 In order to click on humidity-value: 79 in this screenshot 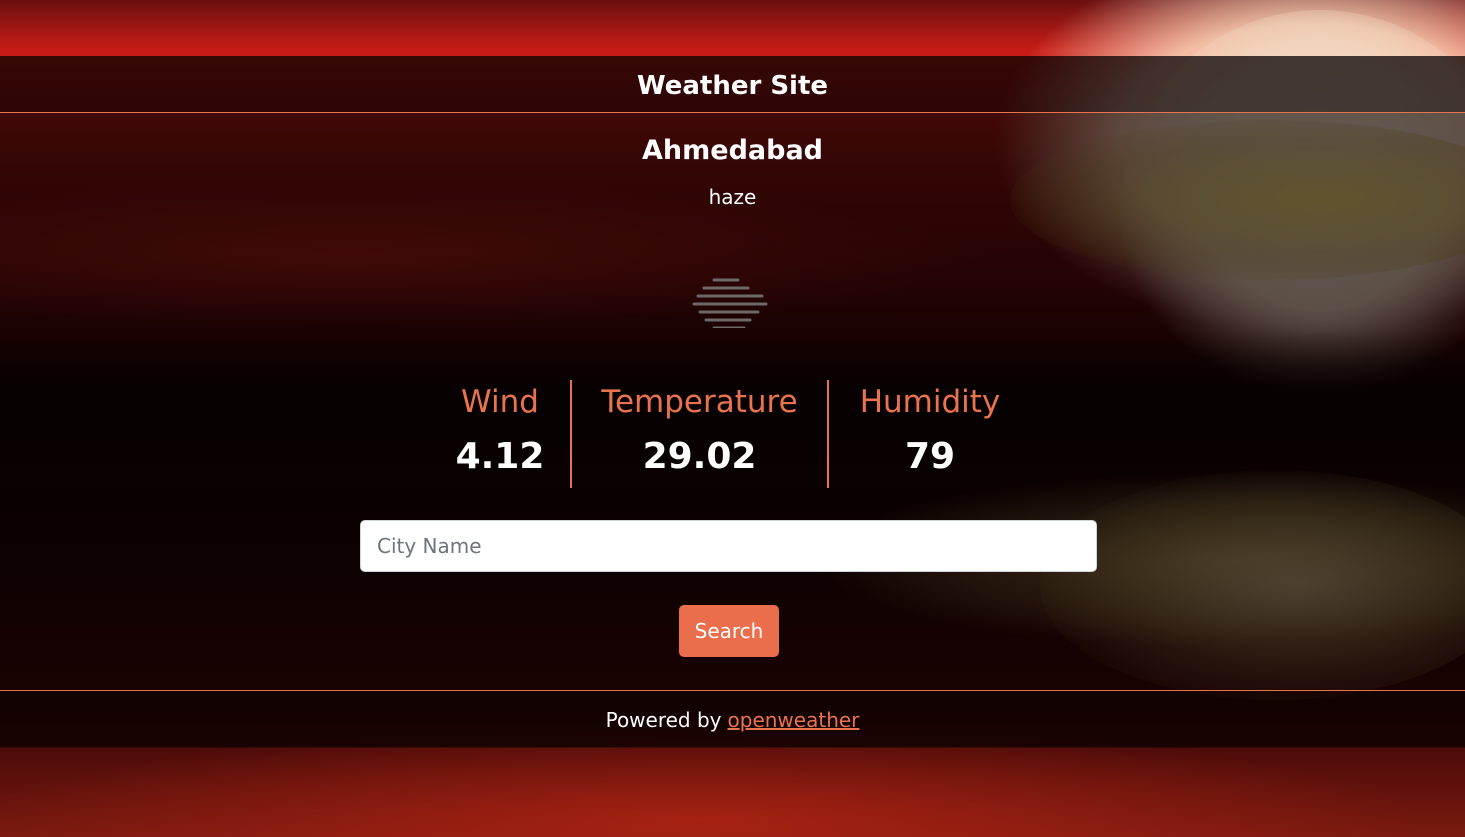, I will do `click(930, 456)`.